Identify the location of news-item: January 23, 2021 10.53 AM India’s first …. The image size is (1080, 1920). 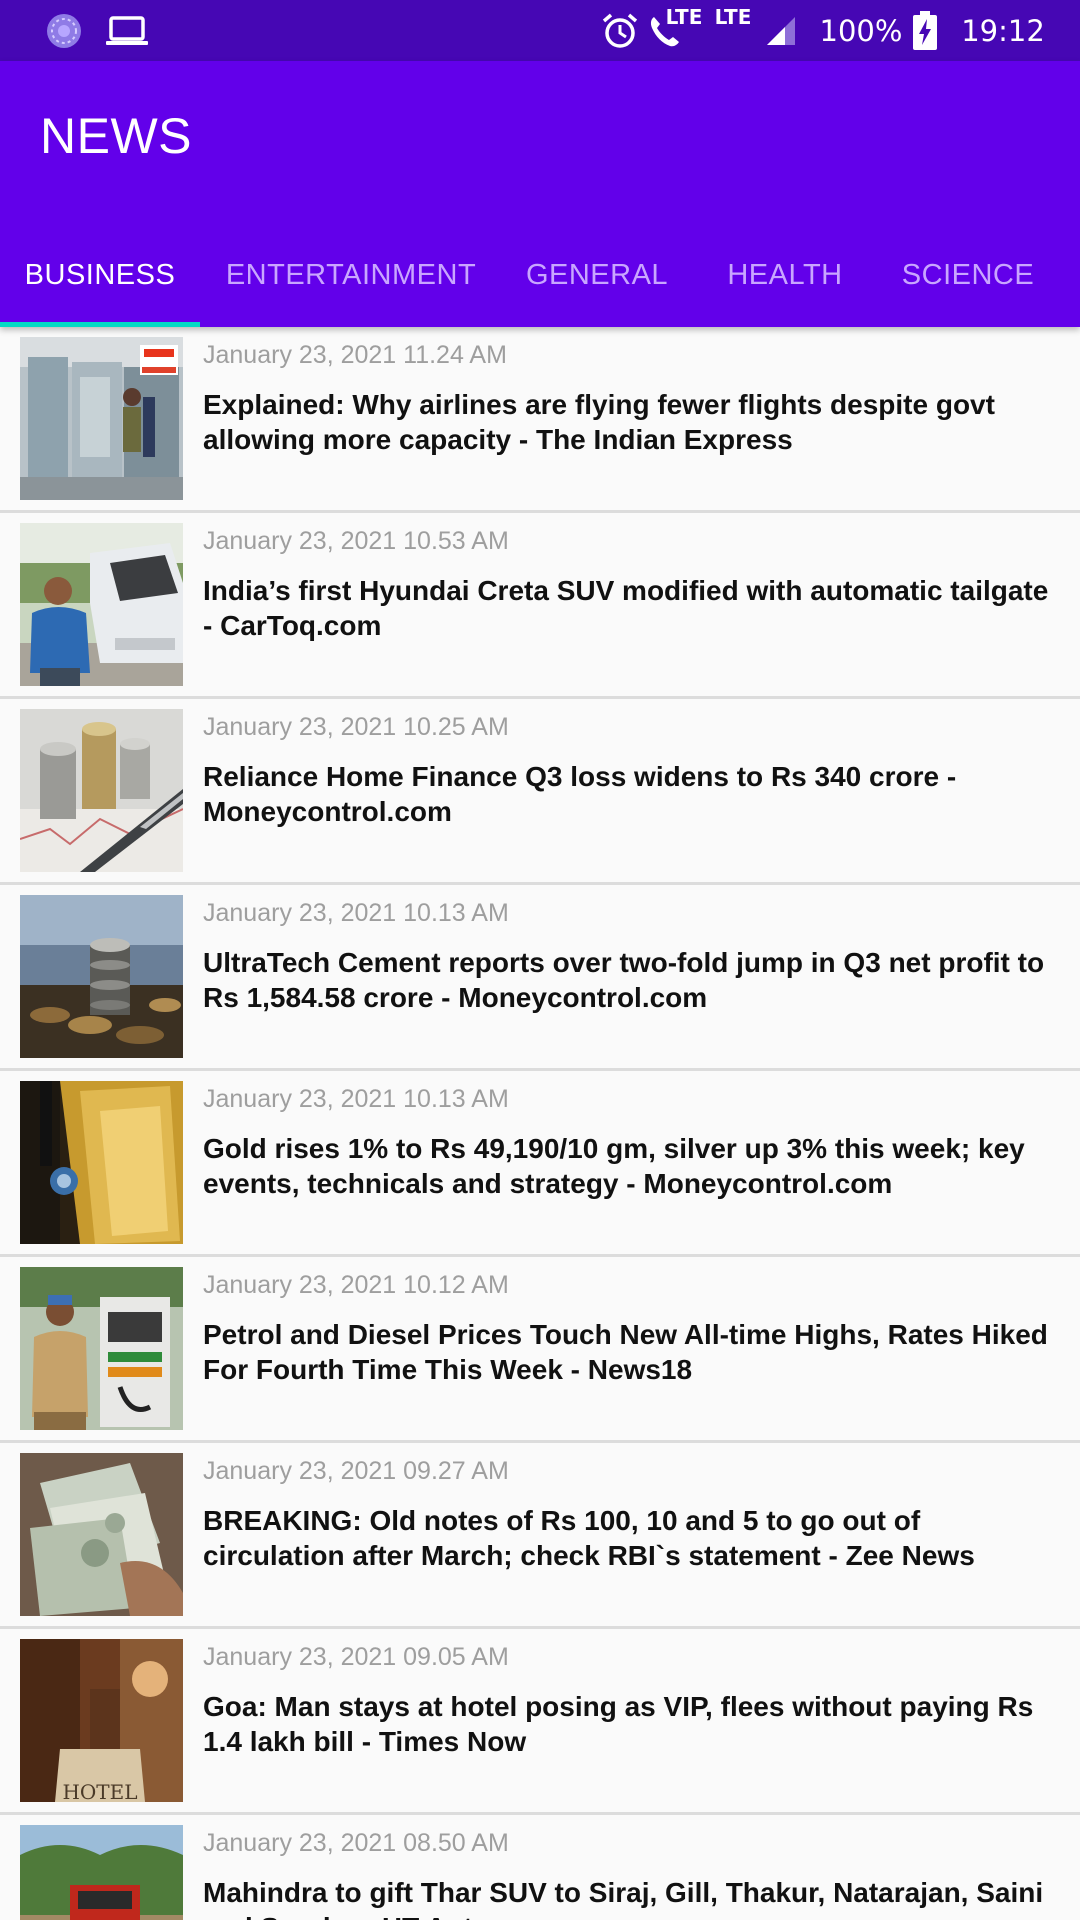
(540, 606).